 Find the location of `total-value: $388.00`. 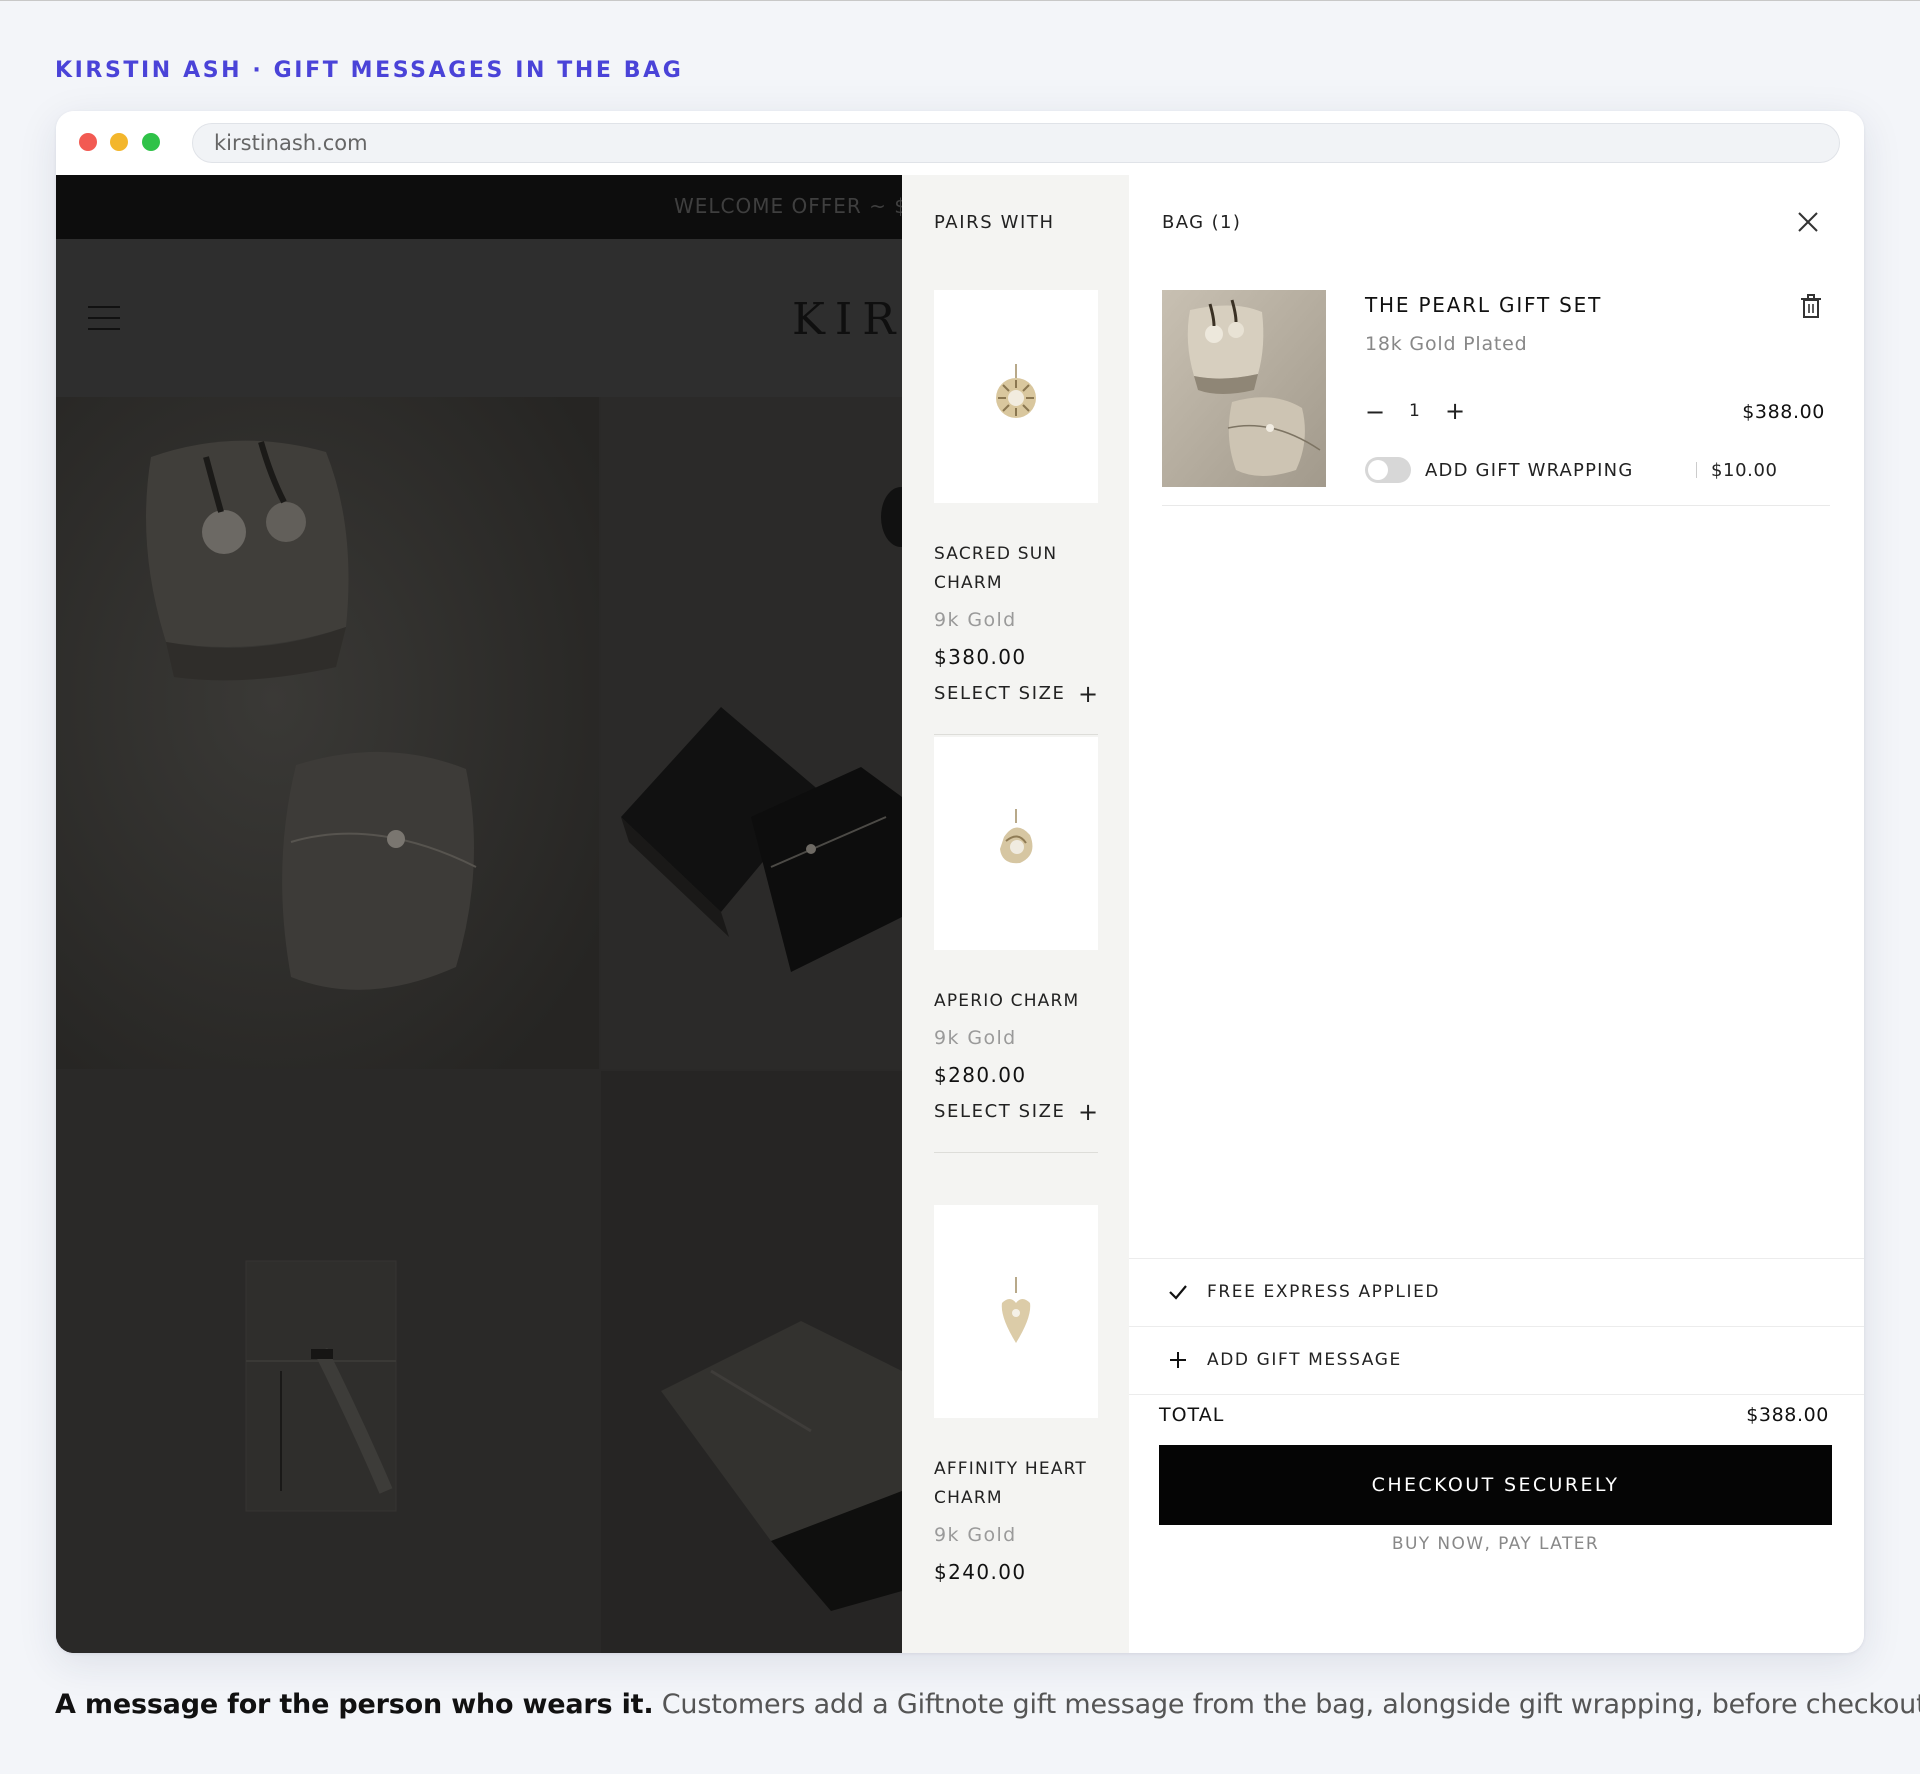

total-value: $388.00 is located at coordinates (1787, 1415).